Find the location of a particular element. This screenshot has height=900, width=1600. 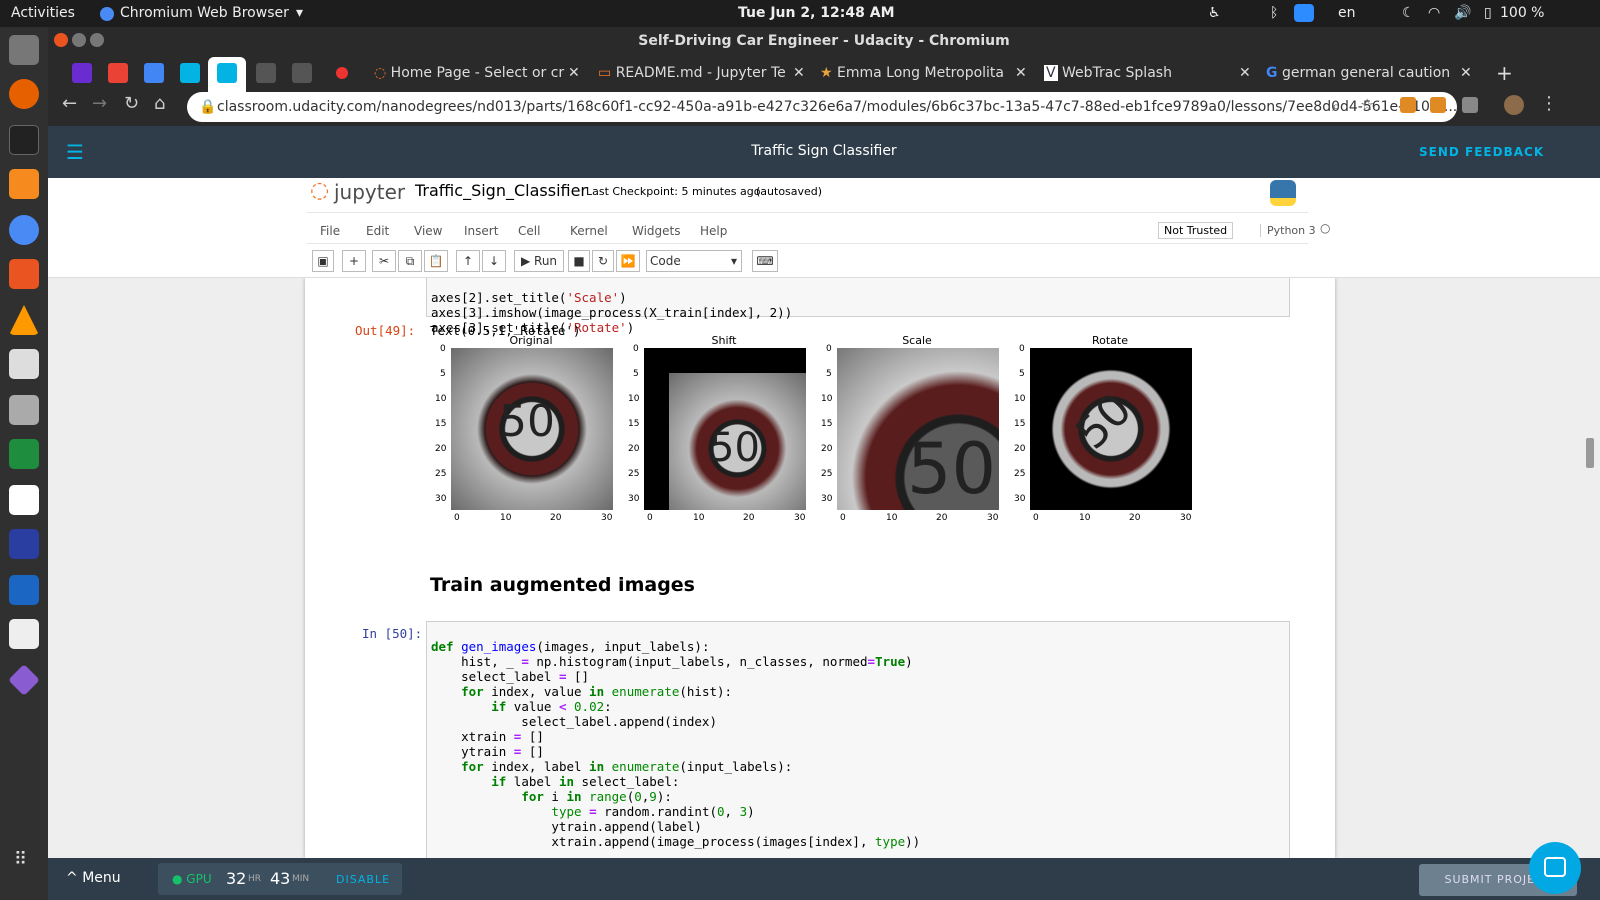

zoom-icon is located at coordinates (1304, 13).